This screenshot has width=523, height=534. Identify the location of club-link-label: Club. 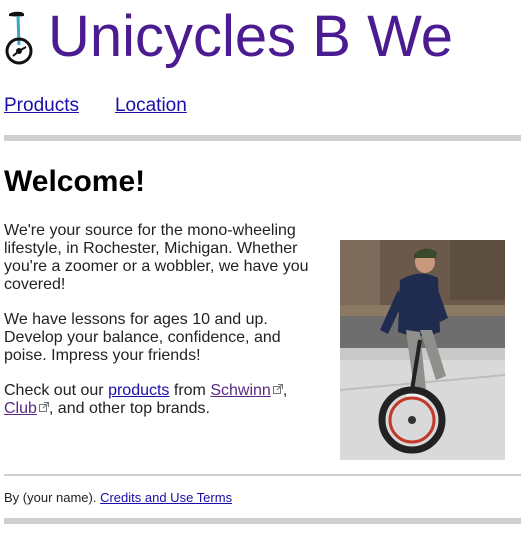
(20, 408).